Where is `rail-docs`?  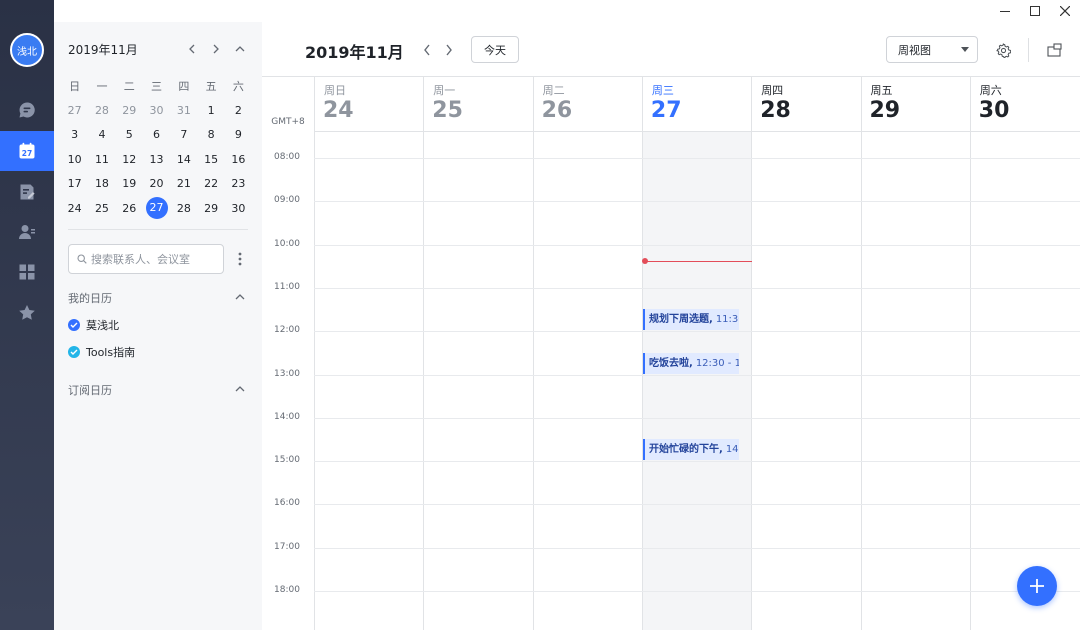
rail-docs is located at coordinates (27, 192).